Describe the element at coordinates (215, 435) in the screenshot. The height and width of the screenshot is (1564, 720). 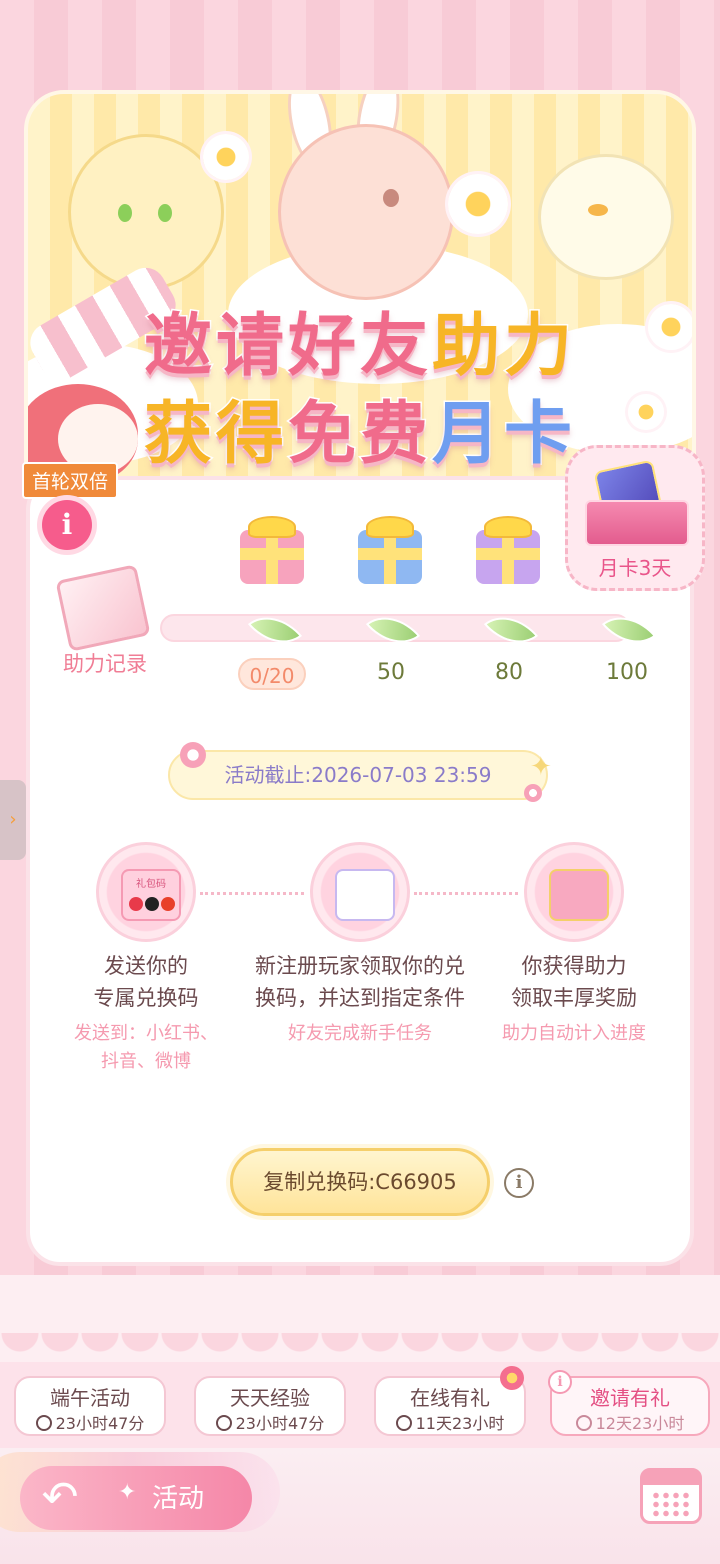
I see `title-text: 获得` at that location.